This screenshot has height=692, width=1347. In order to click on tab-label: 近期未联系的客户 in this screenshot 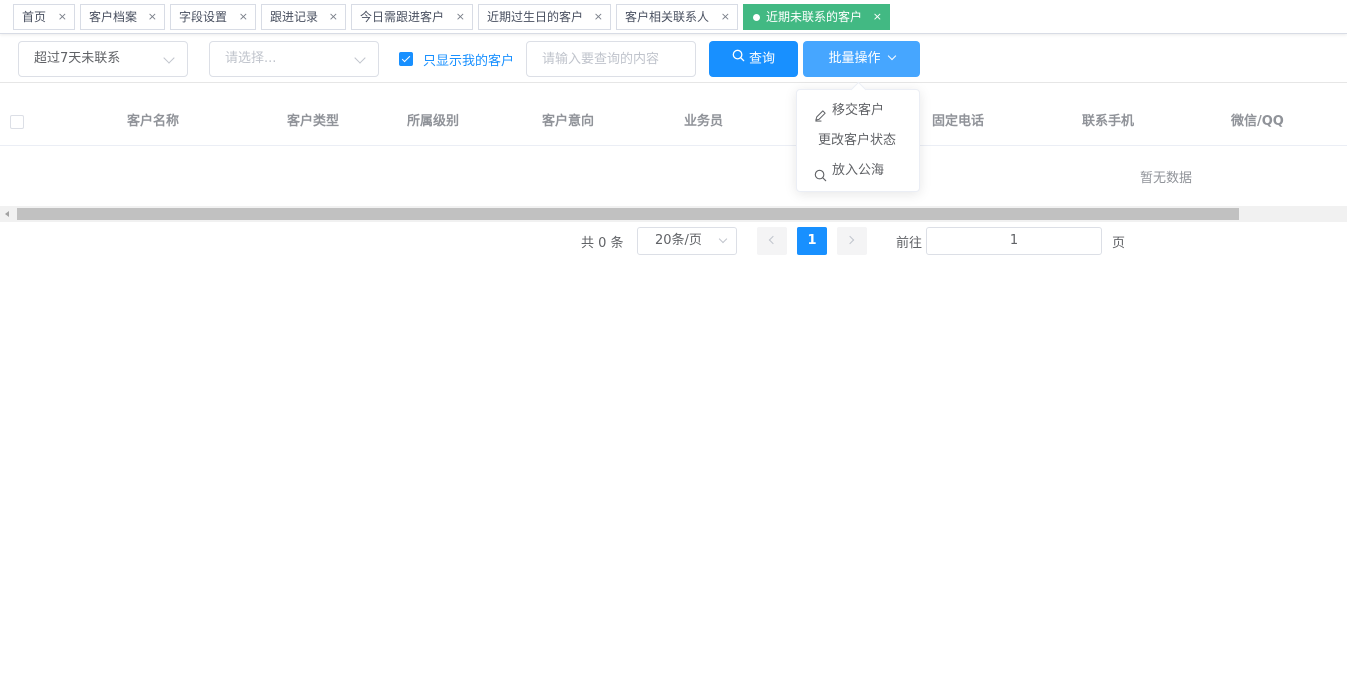, I will do `click(814, 17)`.